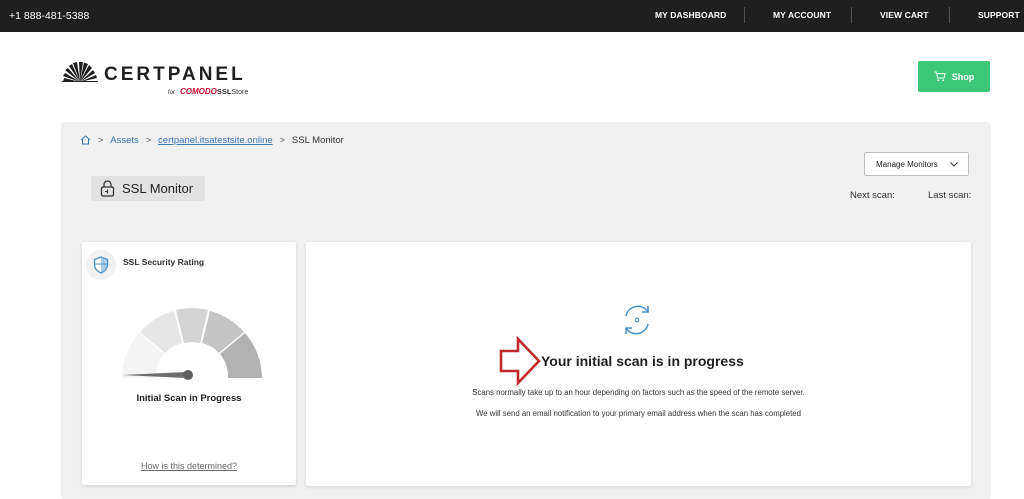  What do you see at coordinates (49, 16) in the screenshot?
I see `phone-number: +1 888-481-5388` at bounding box center [49, 16].